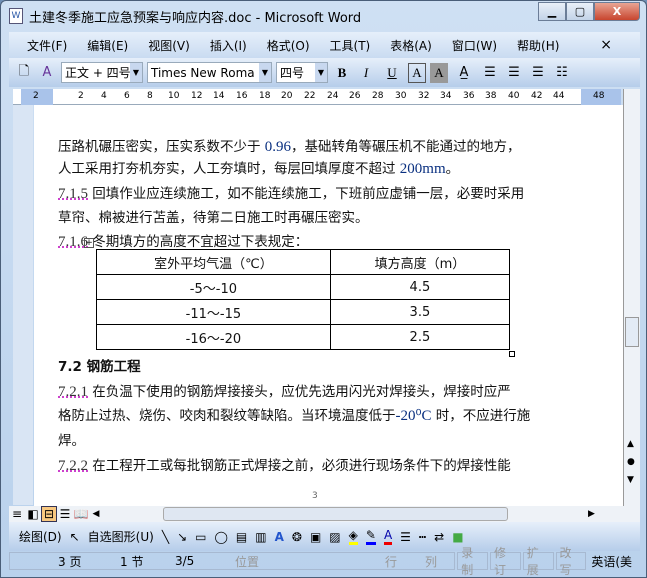  Describe the element at coordinates (334, 537) in the screenshot. I see `picture-icon: ▨` at that location.